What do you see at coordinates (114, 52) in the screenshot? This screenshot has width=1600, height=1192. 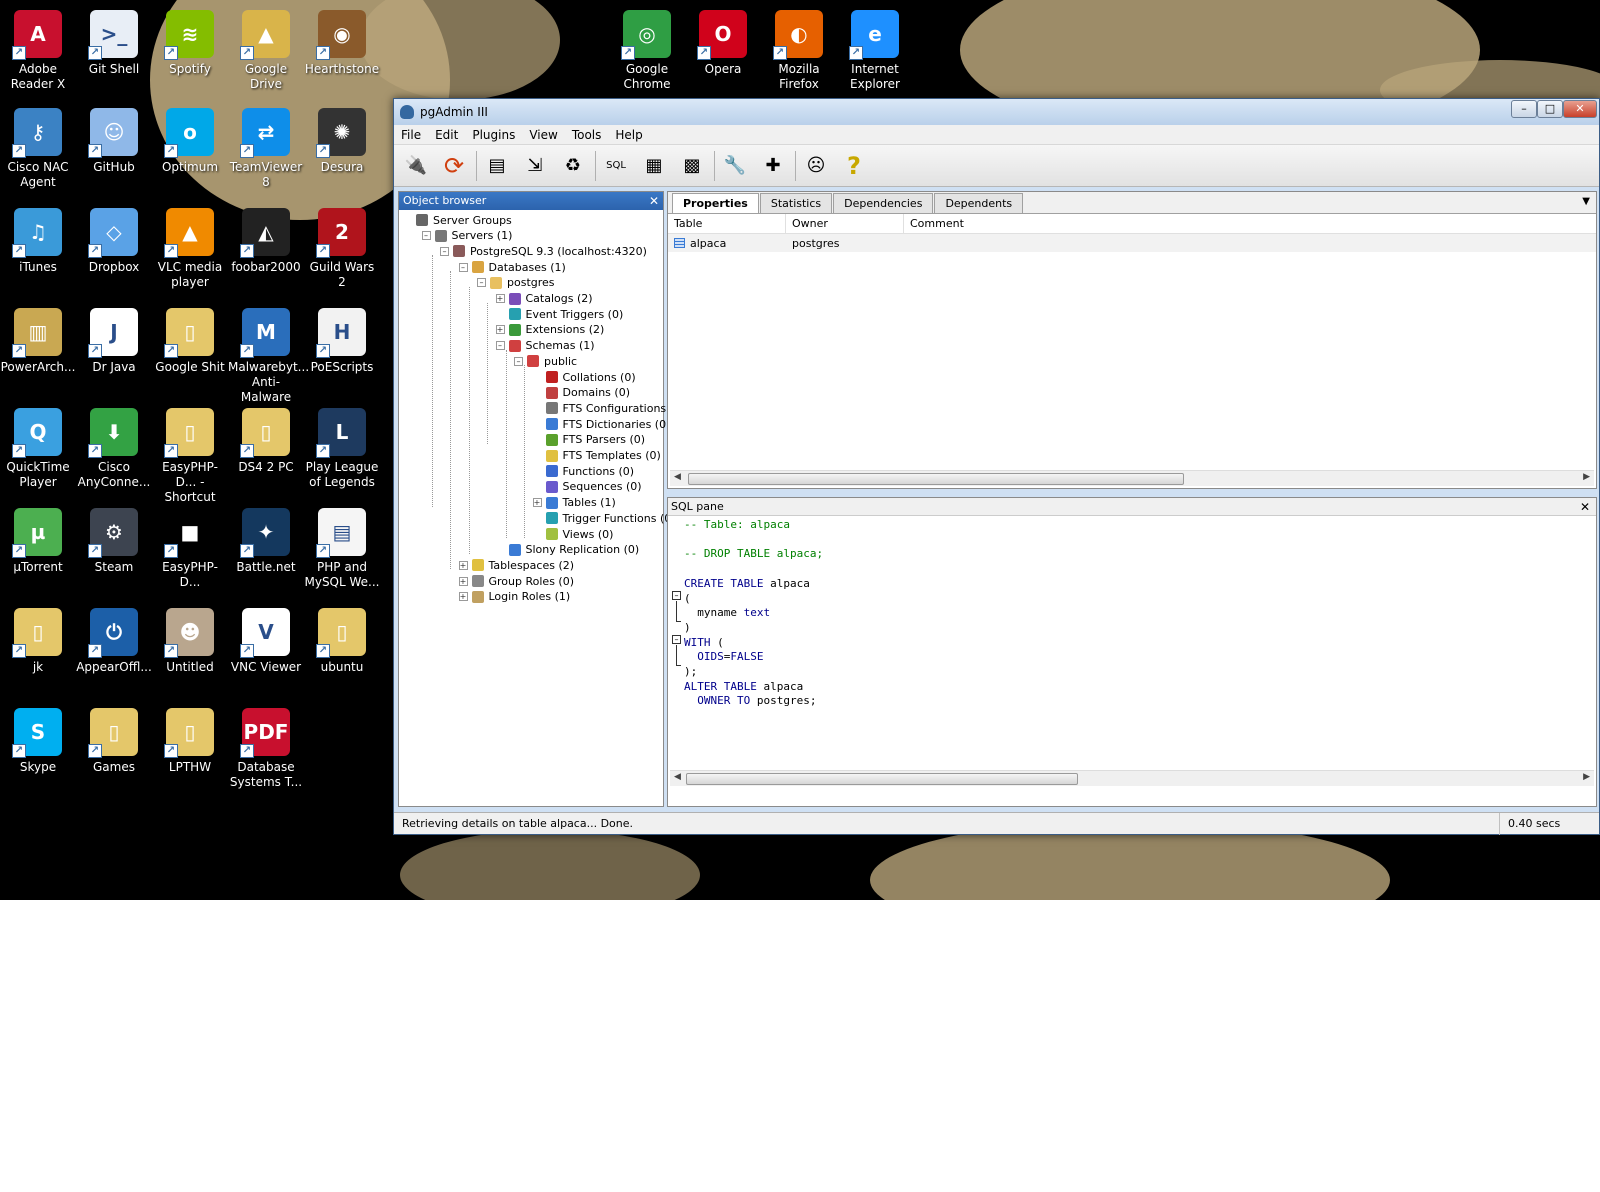 I see `desktop-shortcut: >_ ↗ Git Shell` at bounding box center [114, 52].